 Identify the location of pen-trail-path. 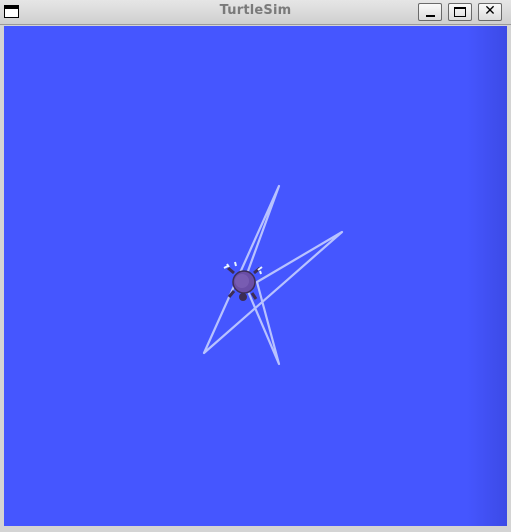
(273, 275).